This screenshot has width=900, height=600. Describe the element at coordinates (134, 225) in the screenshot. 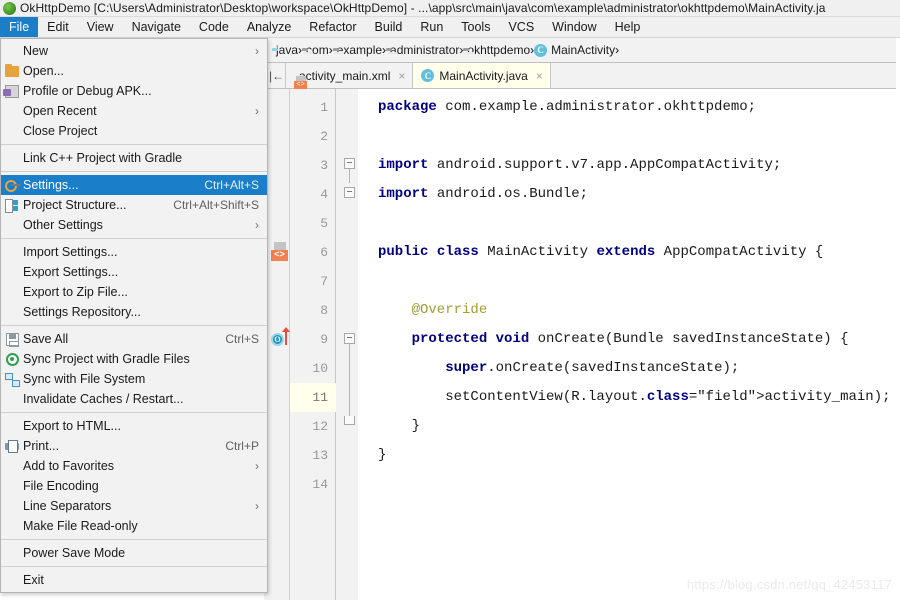

I see `file-menu-item-other-settings: Other Settings ›` at that location.